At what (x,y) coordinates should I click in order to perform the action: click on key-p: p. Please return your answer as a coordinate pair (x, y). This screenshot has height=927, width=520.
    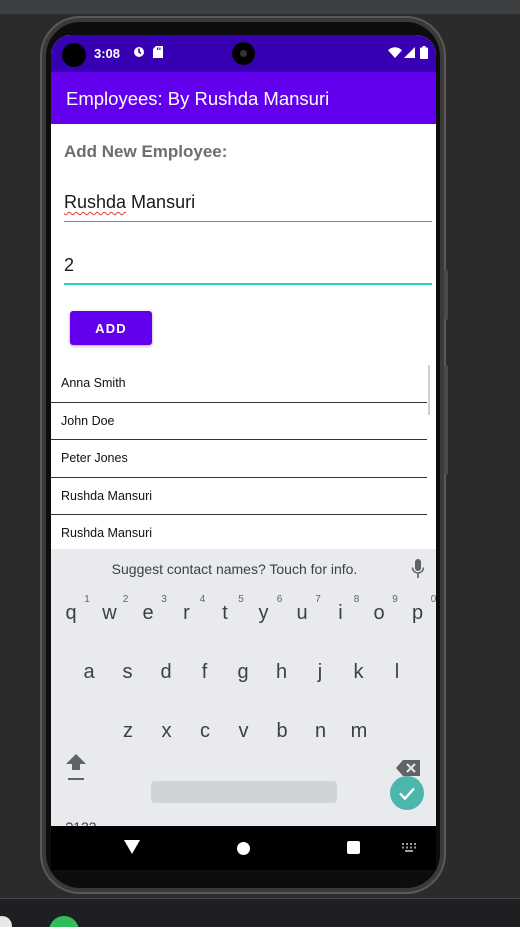
    Looking at the image, I should click on (418, 613).